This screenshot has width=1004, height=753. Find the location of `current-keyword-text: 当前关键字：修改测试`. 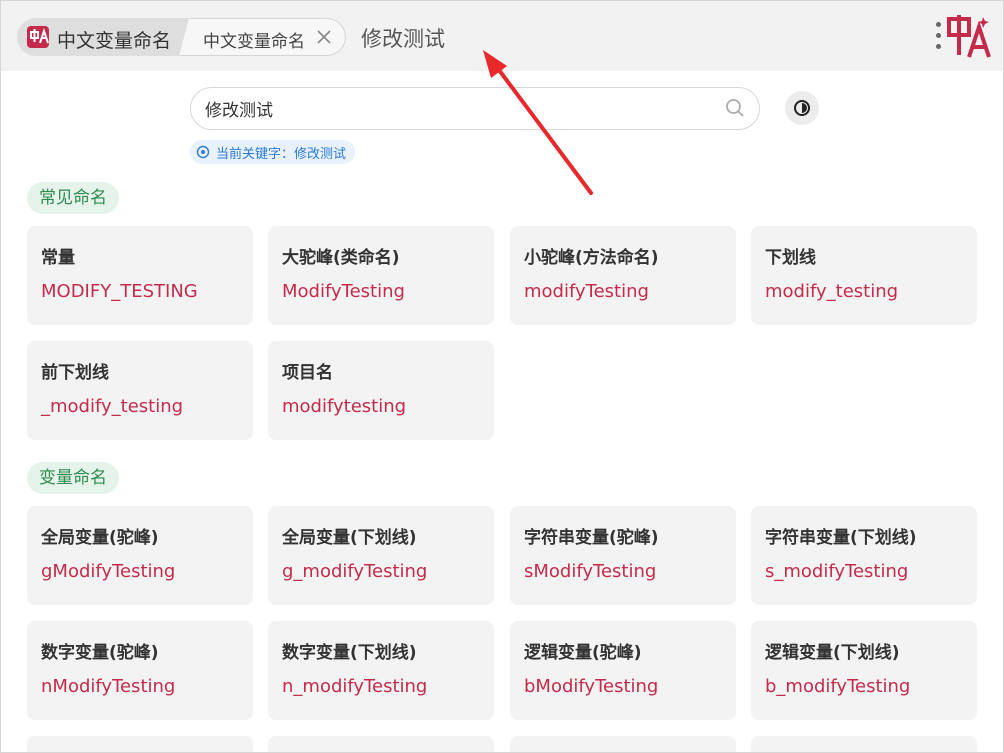

current-keyword-text: 当前关键字：修改测试 is located at coordinates (281, 154).